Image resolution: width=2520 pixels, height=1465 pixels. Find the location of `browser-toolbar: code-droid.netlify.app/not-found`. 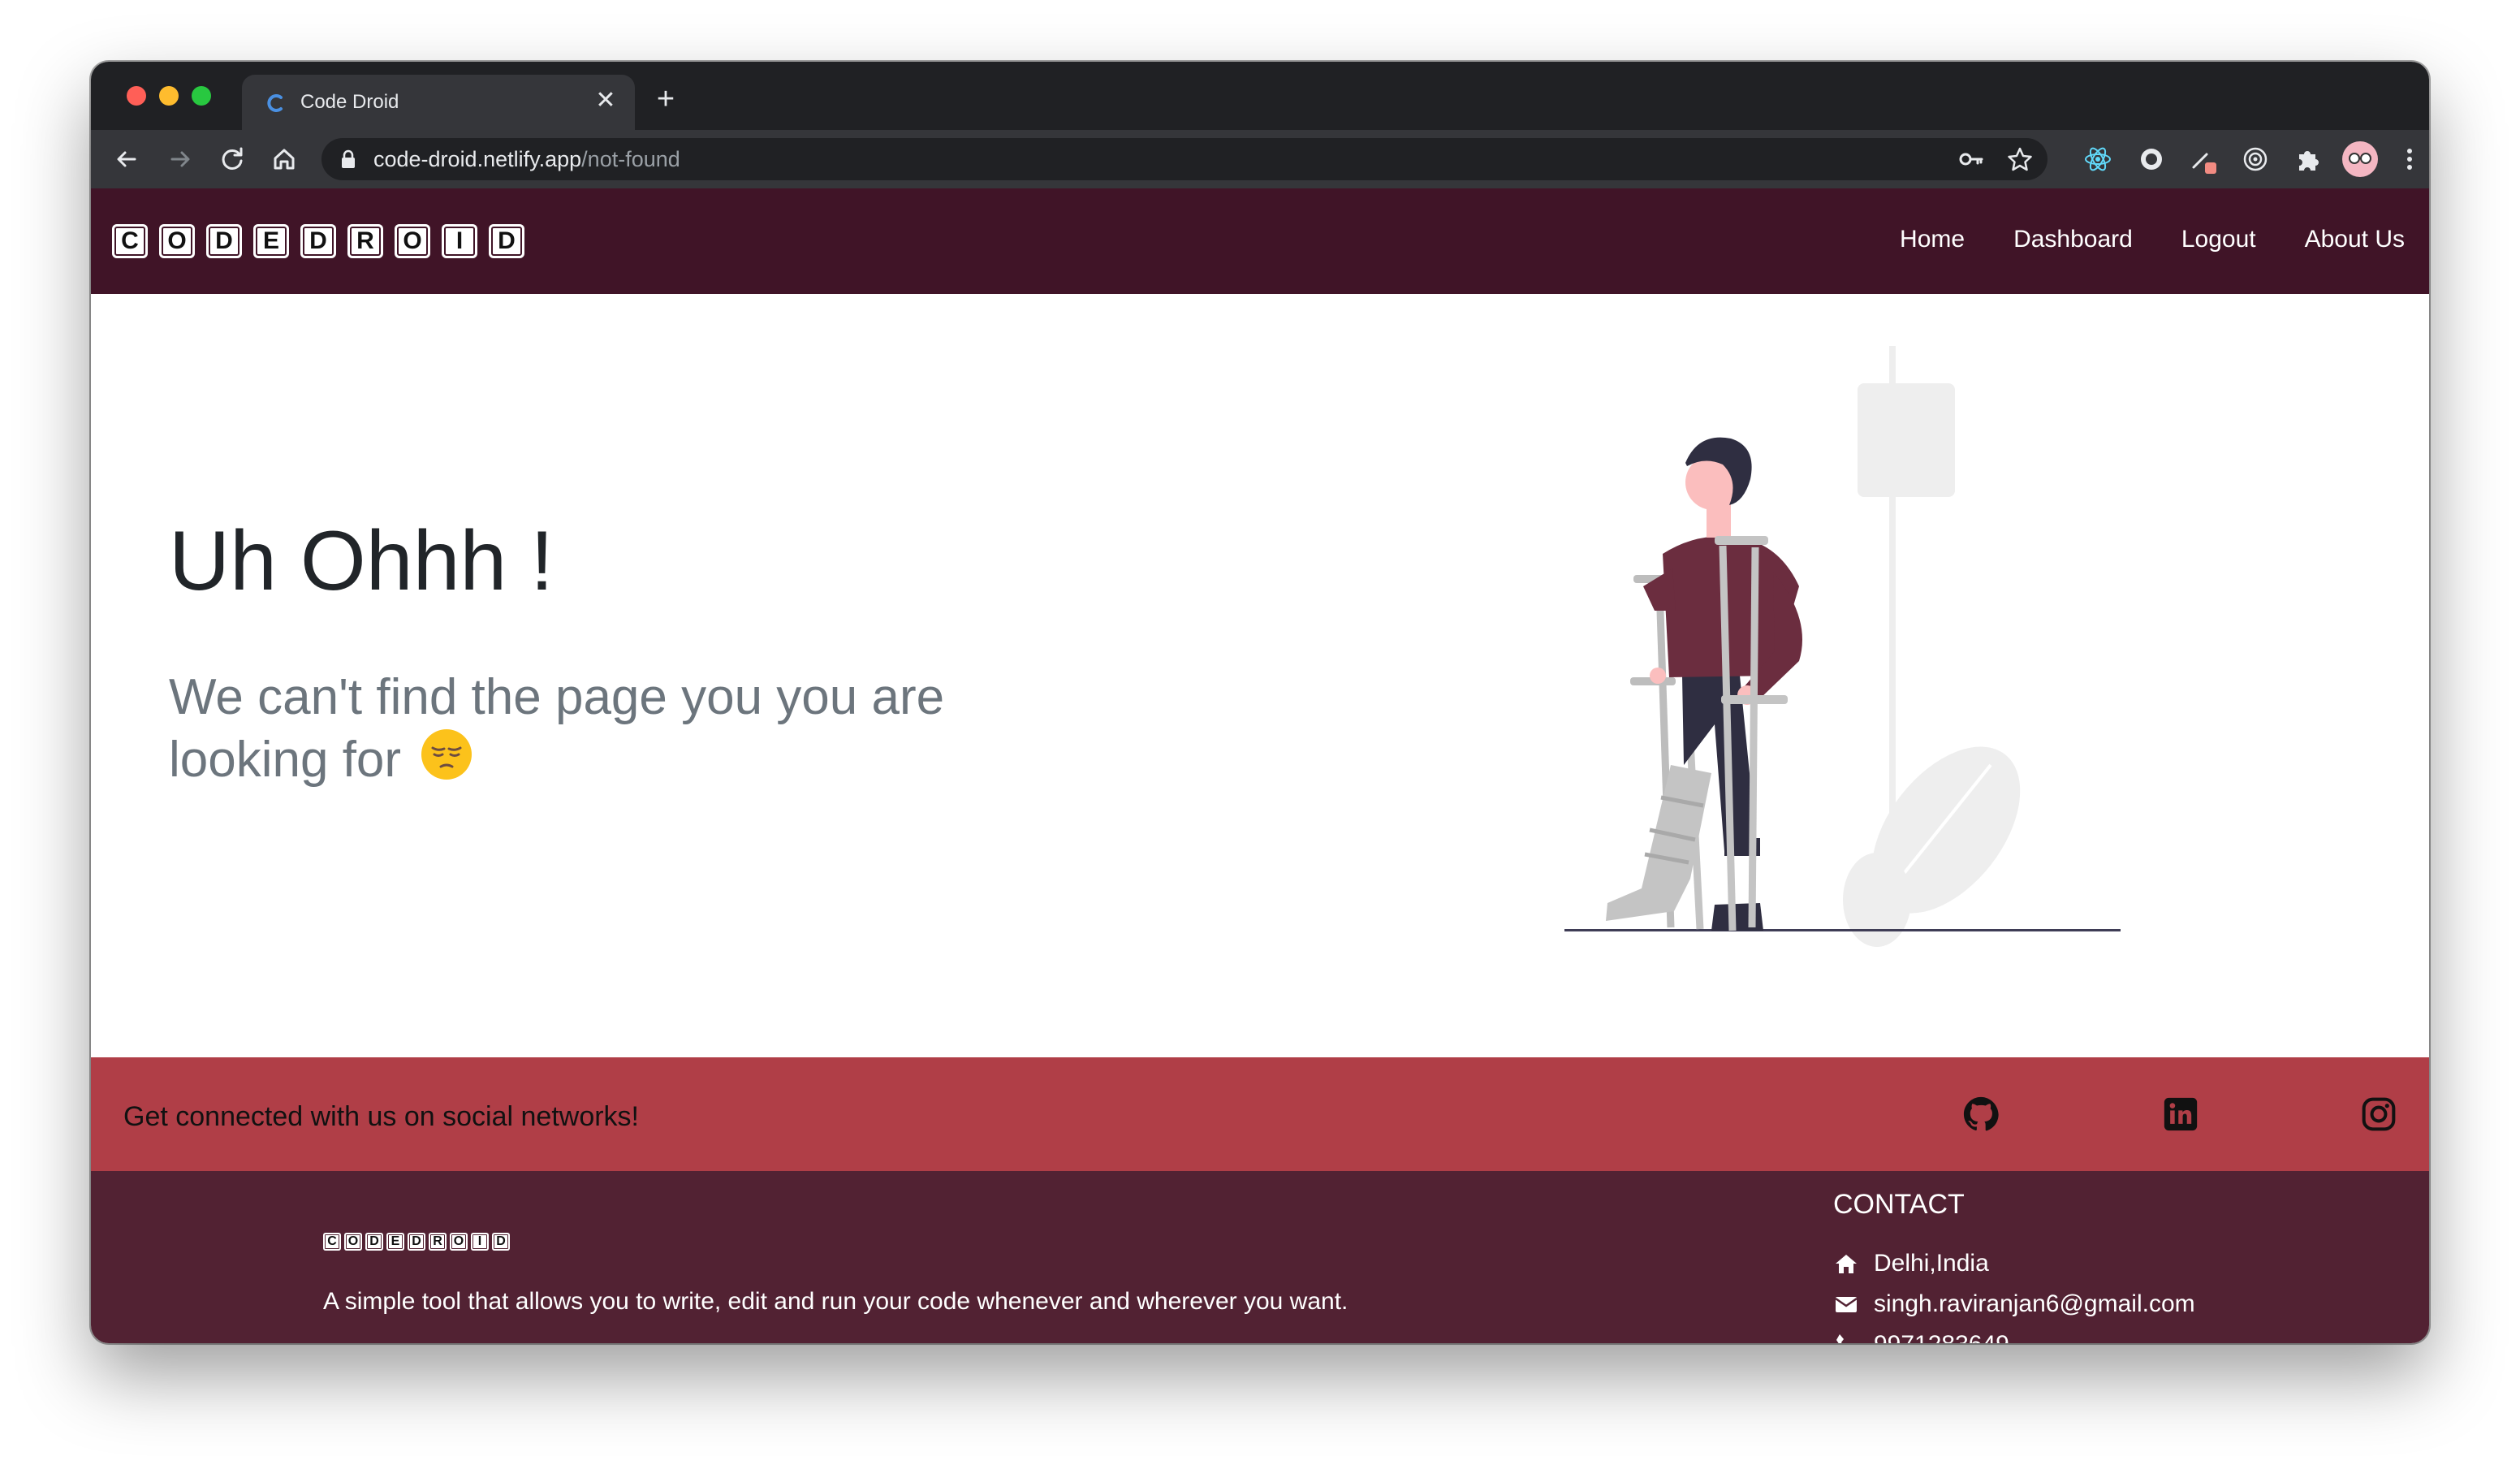

browser-toolbar: code-droid.netlify.app/not-found is located at coordinates (1260, 159).